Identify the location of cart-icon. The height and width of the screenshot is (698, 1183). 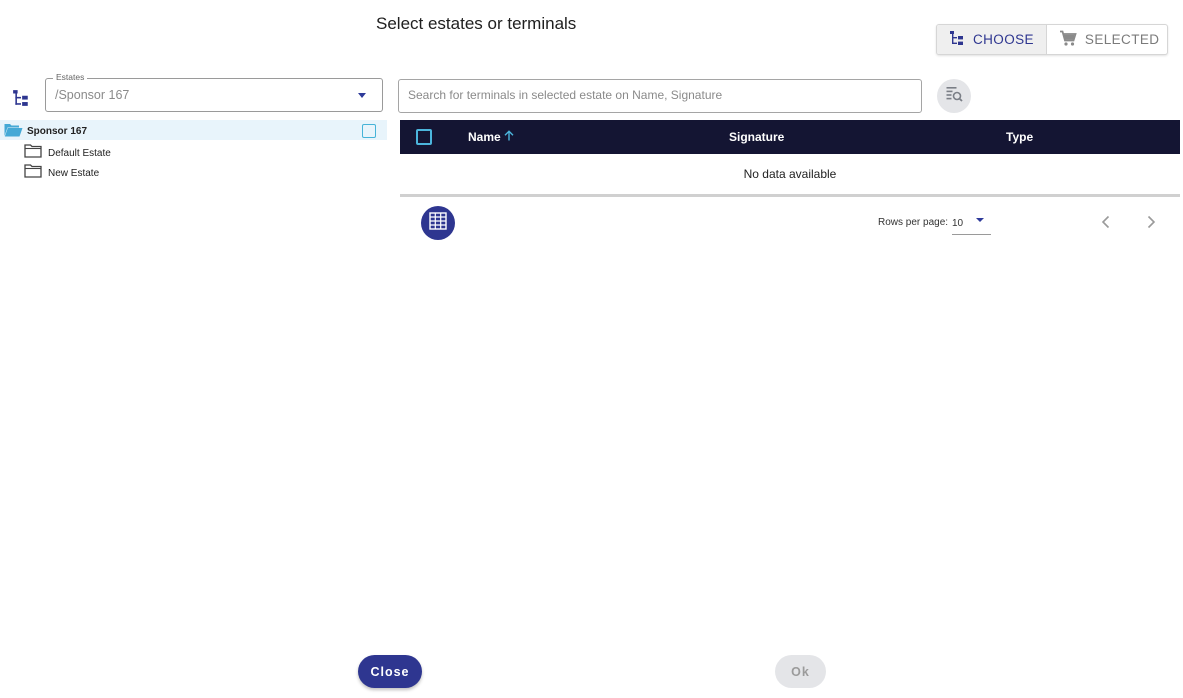
(1068, 40).